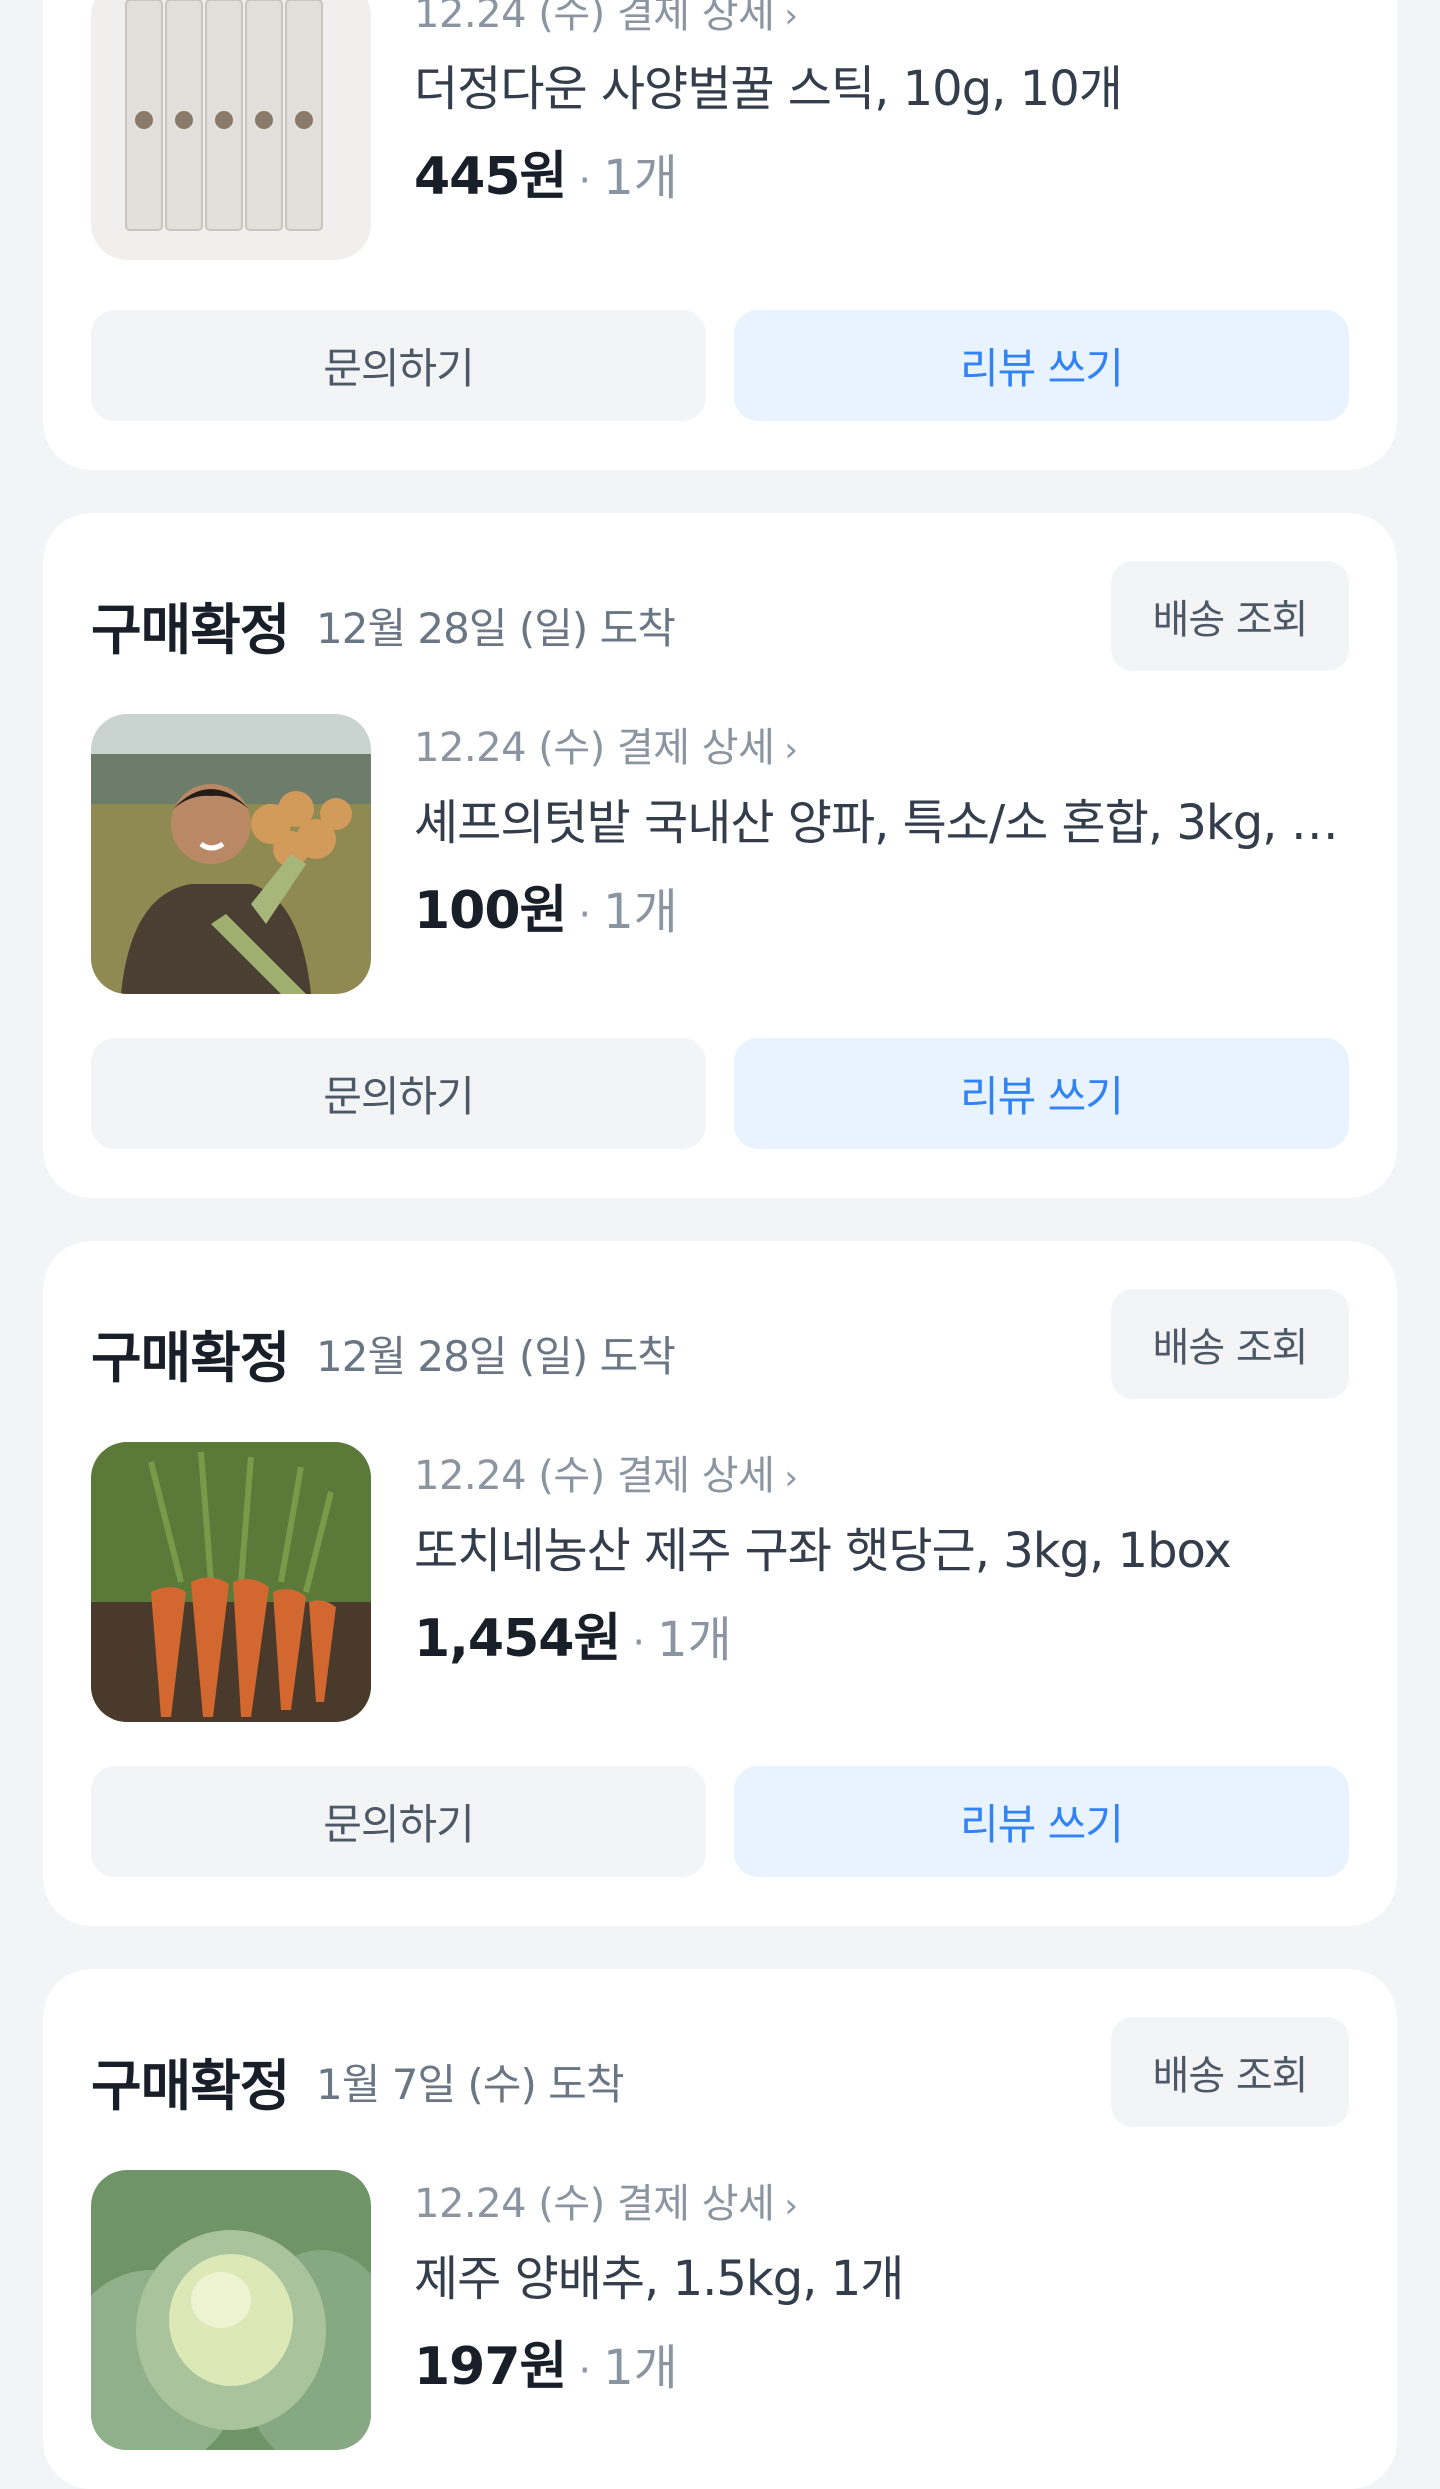 This screenshot has height=2489, width=1440. Describe the element at coordinates (885, 177) in the screenshot. I see `price-row: 445원 · 1개` at that location.